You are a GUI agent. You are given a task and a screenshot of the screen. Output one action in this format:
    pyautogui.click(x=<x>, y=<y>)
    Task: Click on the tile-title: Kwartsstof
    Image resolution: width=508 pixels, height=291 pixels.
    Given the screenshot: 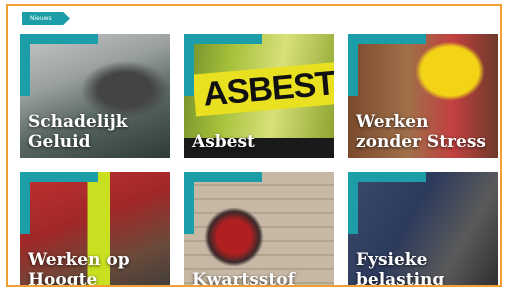 What is the action you would take?
    pyautogui.click(x=243, y=278)
    